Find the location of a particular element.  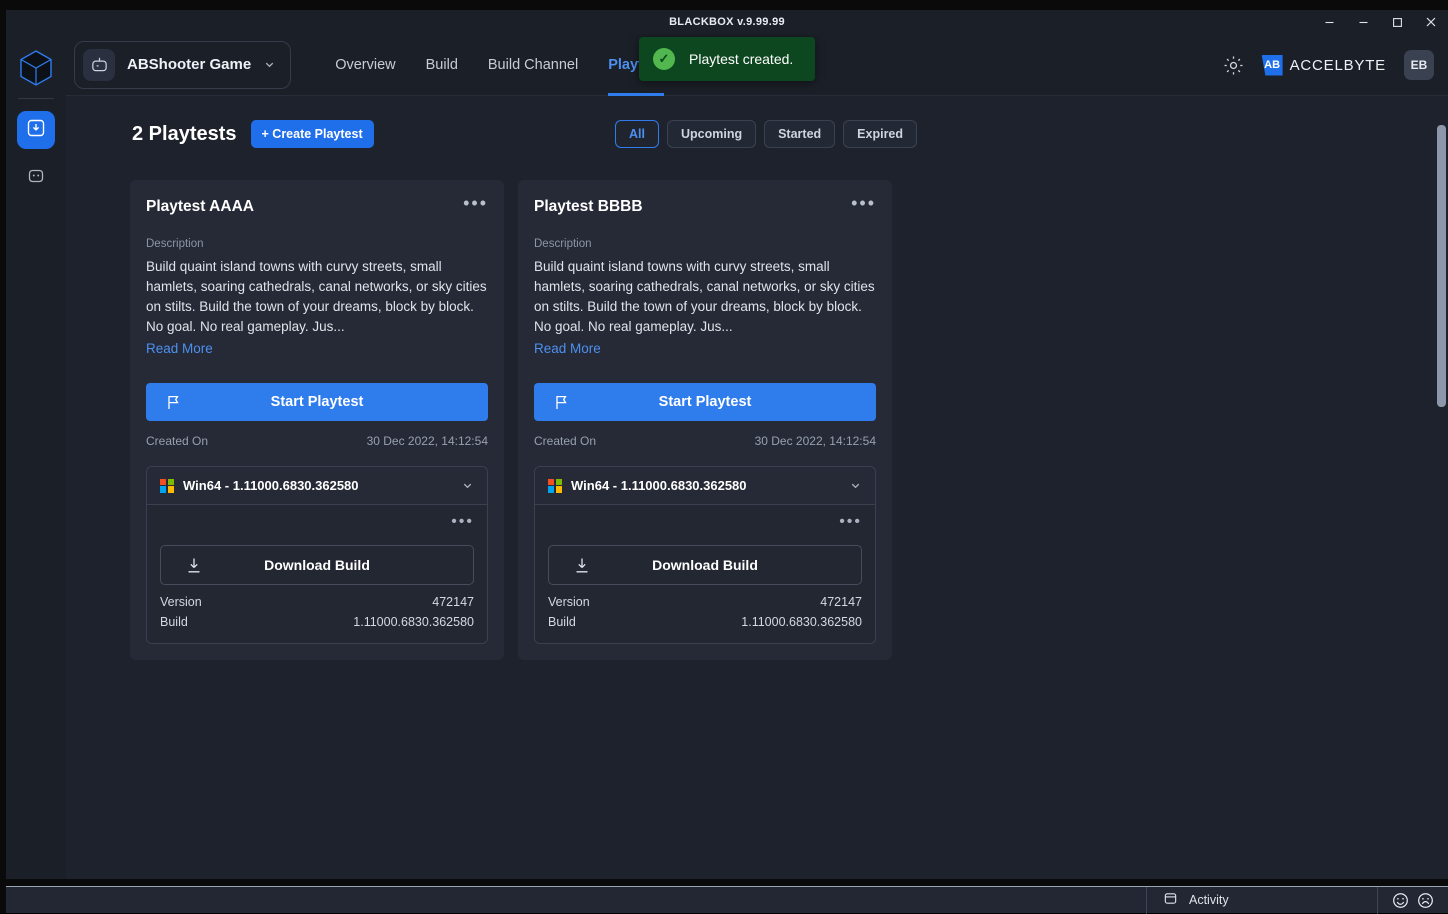

card-header: Playtest AAAA ••• is located at coordinates (317, 205).